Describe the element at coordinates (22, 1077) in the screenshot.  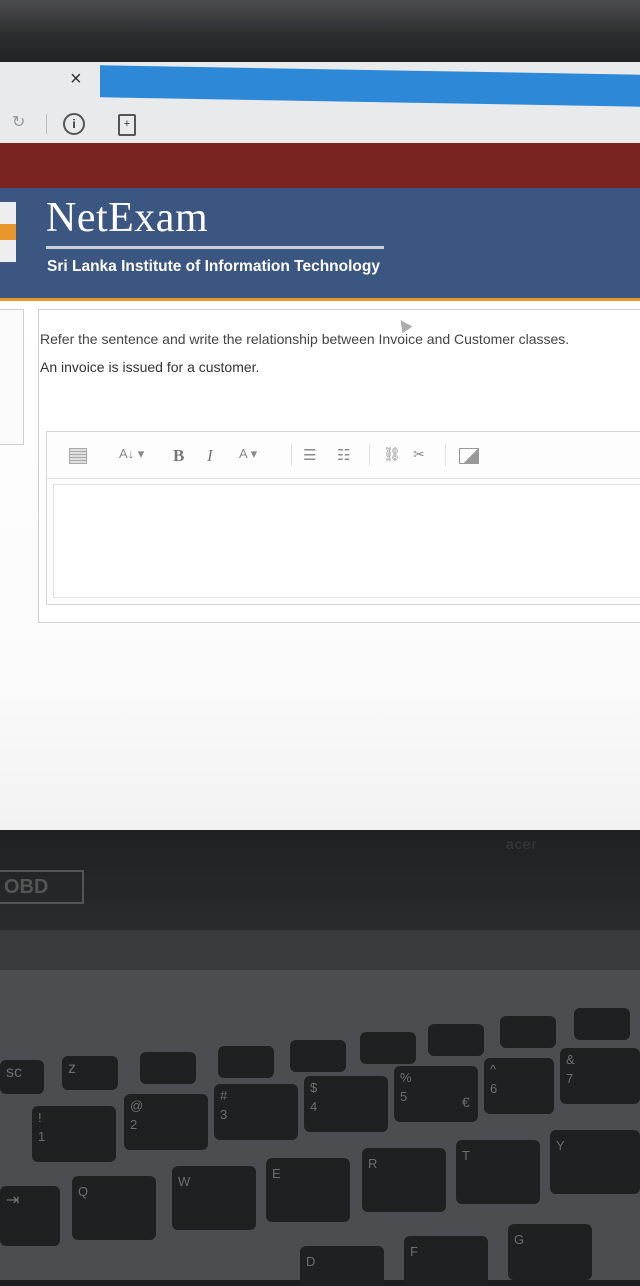
I see `key-esc: sc` at that location.